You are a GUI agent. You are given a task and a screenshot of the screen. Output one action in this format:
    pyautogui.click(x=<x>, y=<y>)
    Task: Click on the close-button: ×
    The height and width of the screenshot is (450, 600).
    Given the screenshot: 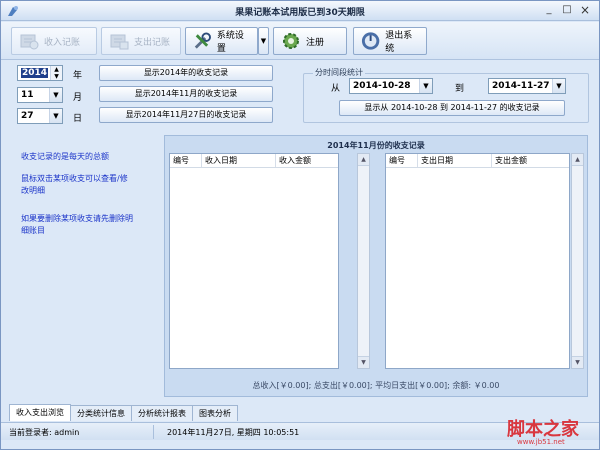 What is the action you would take?
    pyautogui.click(x=585, y=10)
    